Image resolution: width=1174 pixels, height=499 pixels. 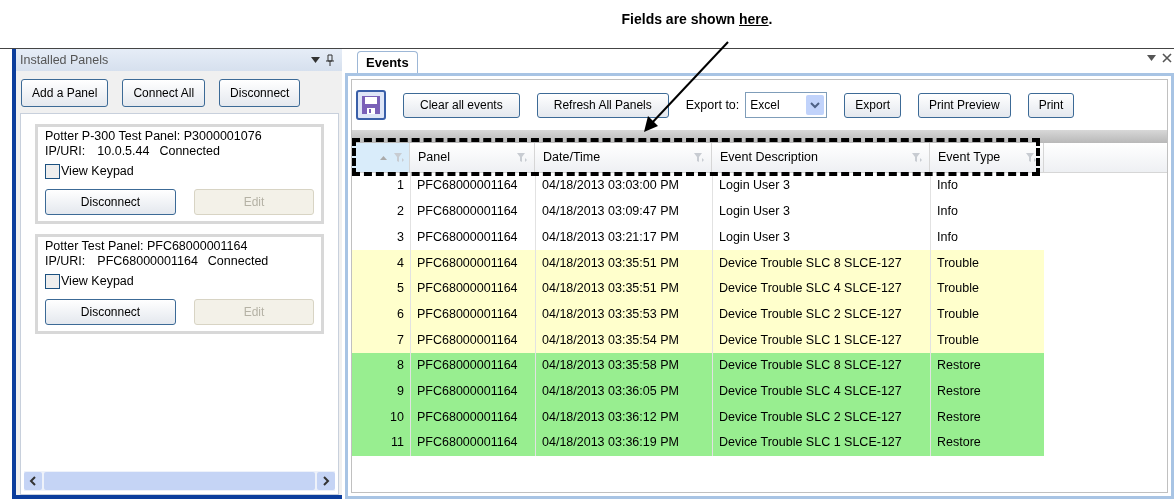 I want to click on table-cell: Login User 3, so click(x=821, y=186).